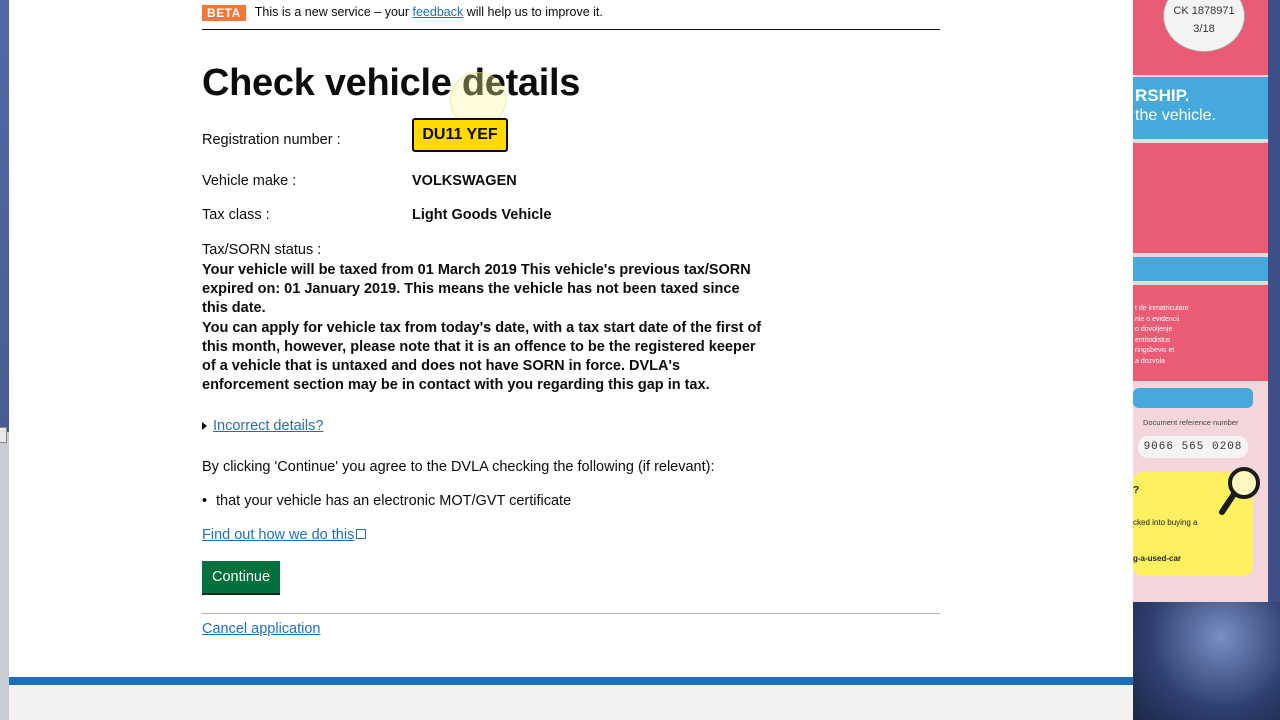 This screenshot has height=720, width=1280. I want to click on page-title: Check vehicle details, so click(391, 83).